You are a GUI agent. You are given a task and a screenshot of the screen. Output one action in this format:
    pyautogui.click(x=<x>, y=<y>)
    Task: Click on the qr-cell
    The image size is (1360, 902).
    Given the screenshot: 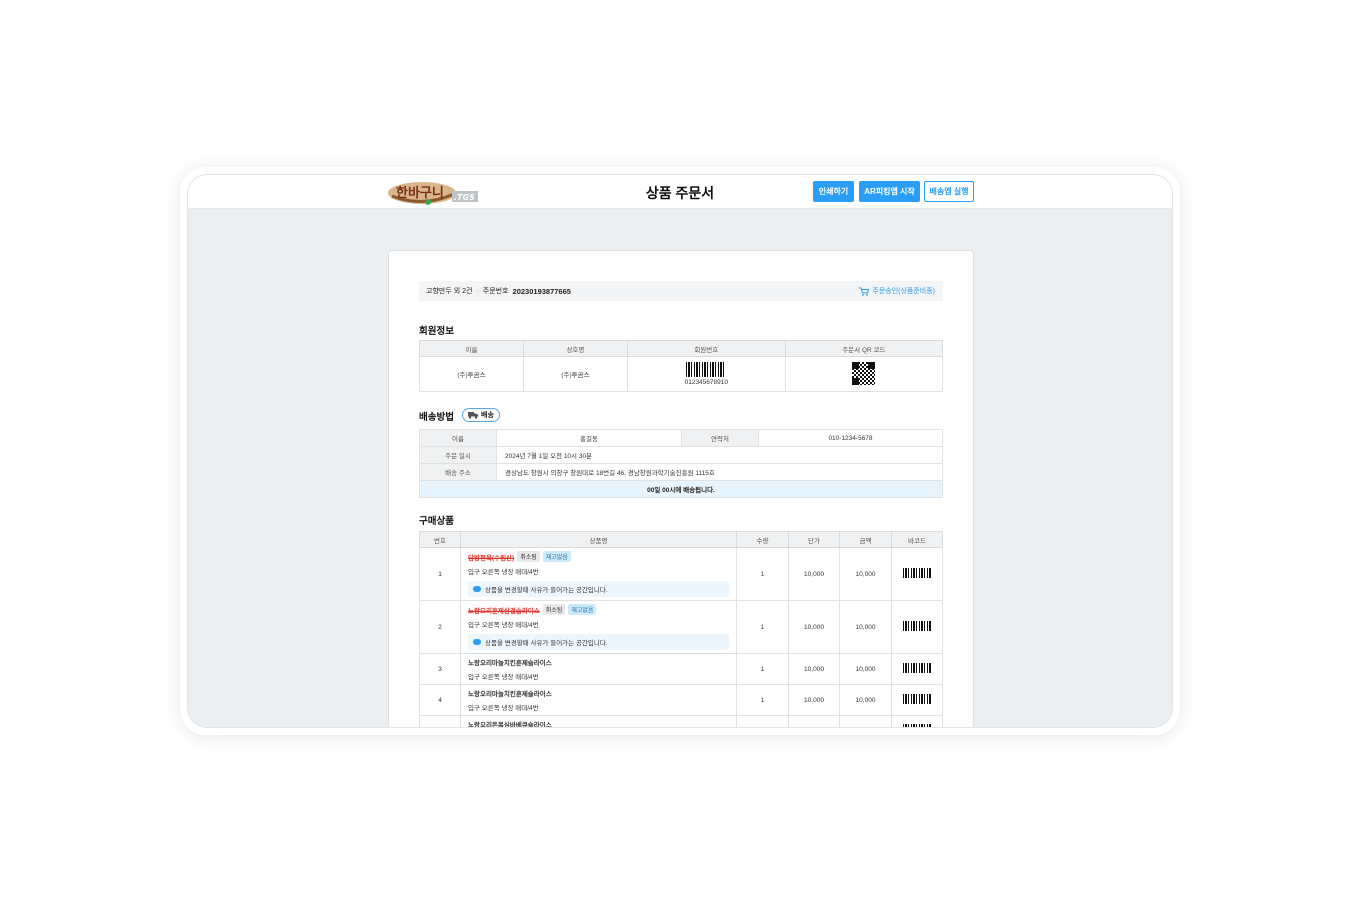 What is the action you would take?
    pyautogui.click(x=864, y=374)
    